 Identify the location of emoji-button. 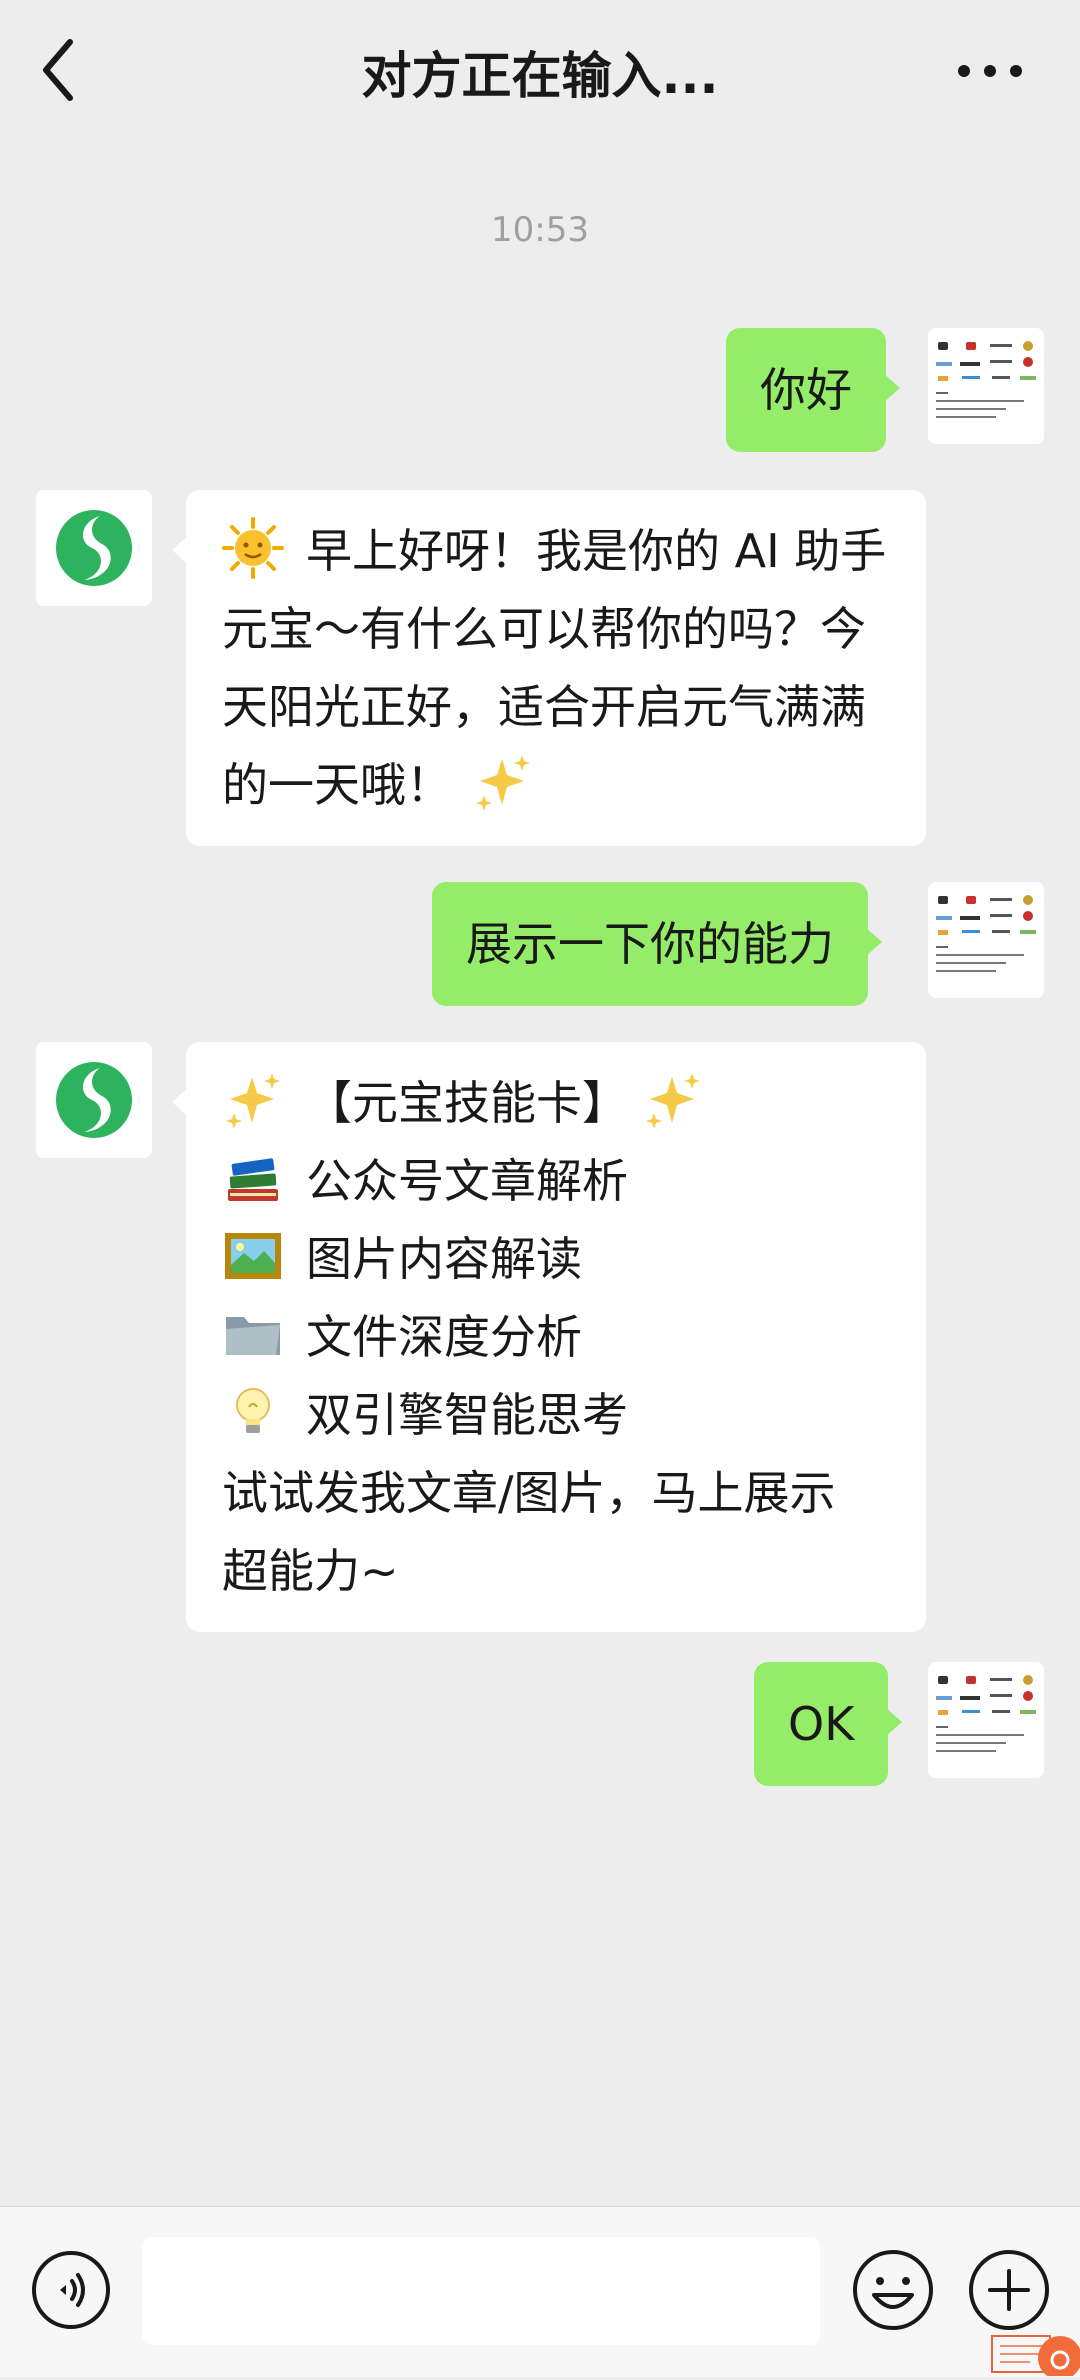
(893, 2290).